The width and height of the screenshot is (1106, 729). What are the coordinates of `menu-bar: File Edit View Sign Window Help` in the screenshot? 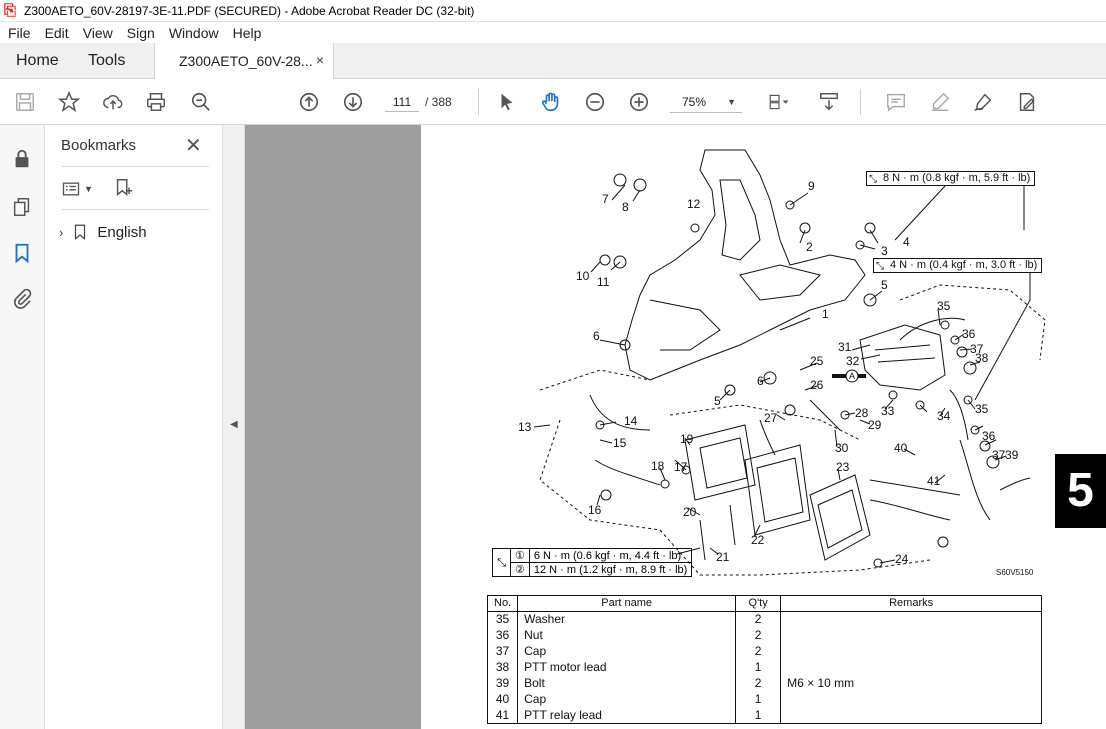 It's located at (553, 32).